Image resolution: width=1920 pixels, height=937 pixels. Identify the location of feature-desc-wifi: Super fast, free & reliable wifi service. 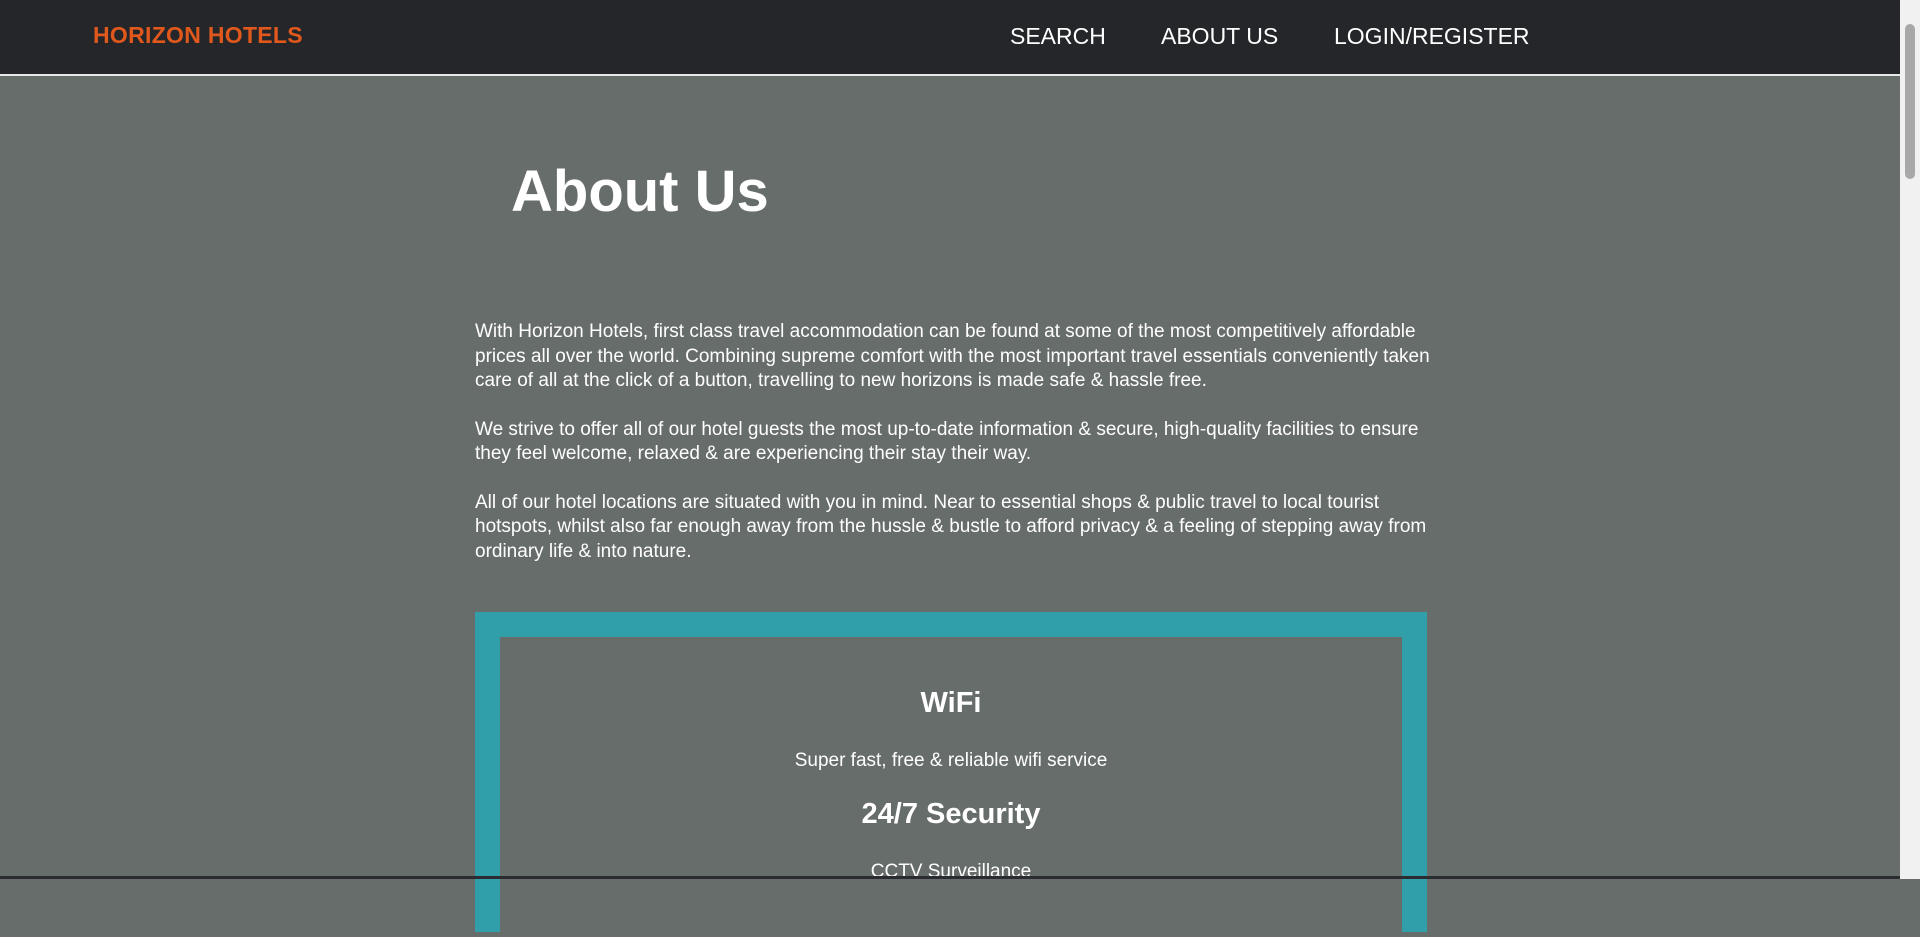
(951, 760).